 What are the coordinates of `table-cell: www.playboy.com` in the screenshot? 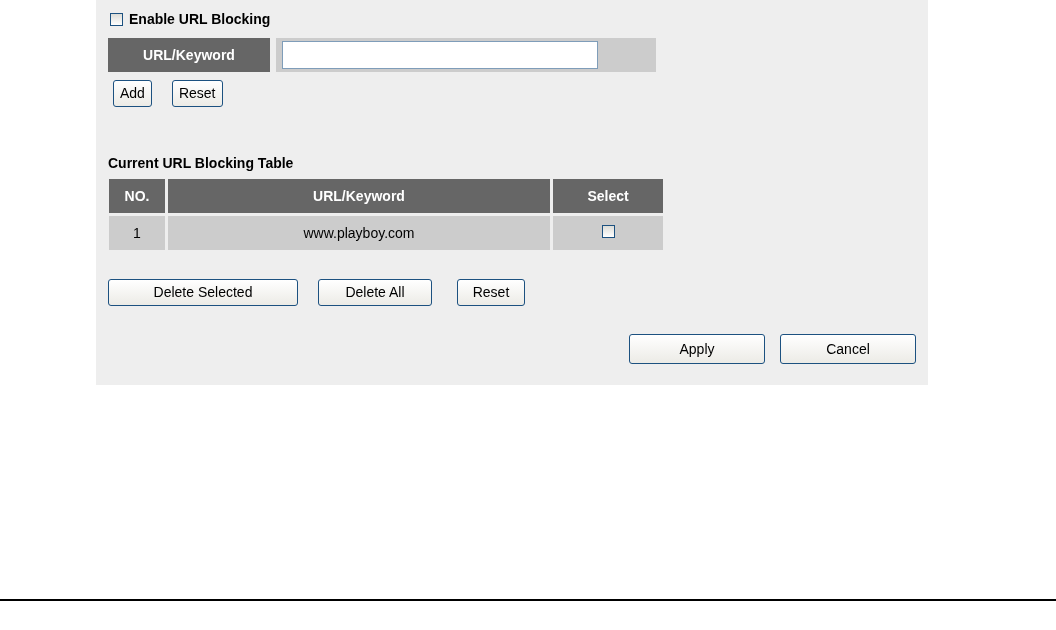 It's located at (359, 233).